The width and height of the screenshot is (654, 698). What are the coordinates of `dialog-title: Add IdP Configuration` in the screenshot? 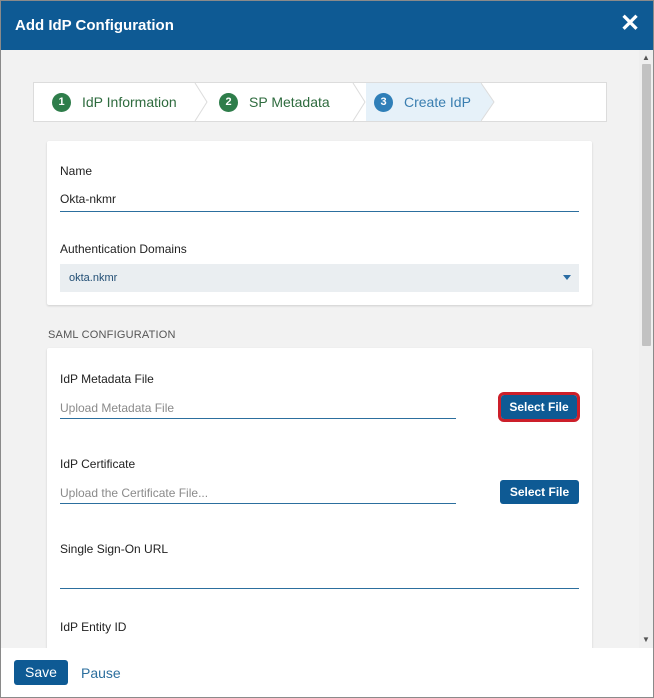 It's located at (94, 25).